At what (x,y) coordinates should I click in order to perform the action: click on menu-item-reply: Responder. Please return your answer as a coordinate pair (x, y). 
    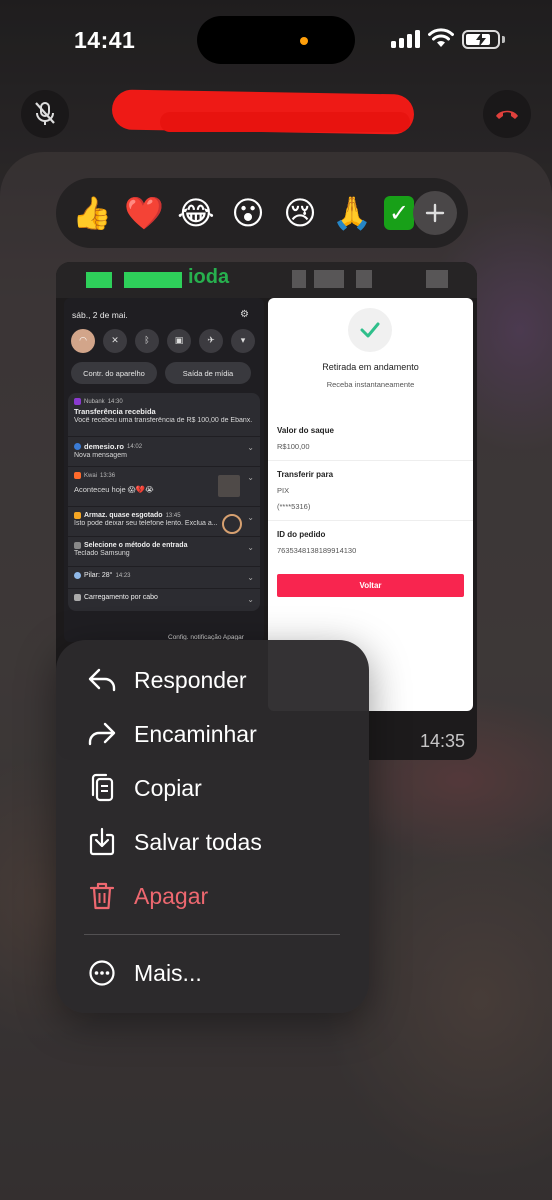
    Looking at the image, I should click on (212, 680).